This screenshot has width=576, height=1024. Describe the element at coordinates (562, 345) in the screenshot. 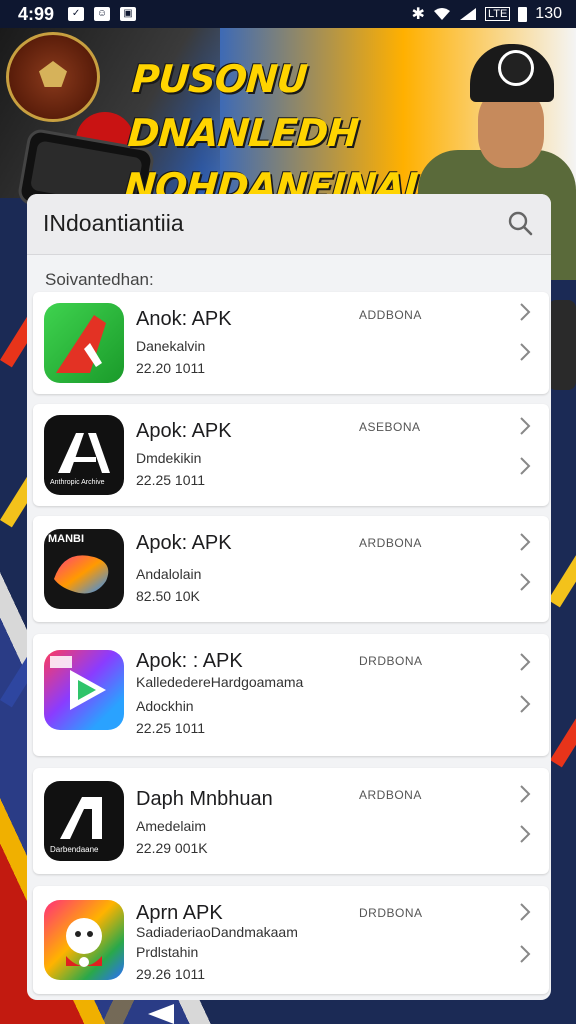

I see `officer-hand` at that location.